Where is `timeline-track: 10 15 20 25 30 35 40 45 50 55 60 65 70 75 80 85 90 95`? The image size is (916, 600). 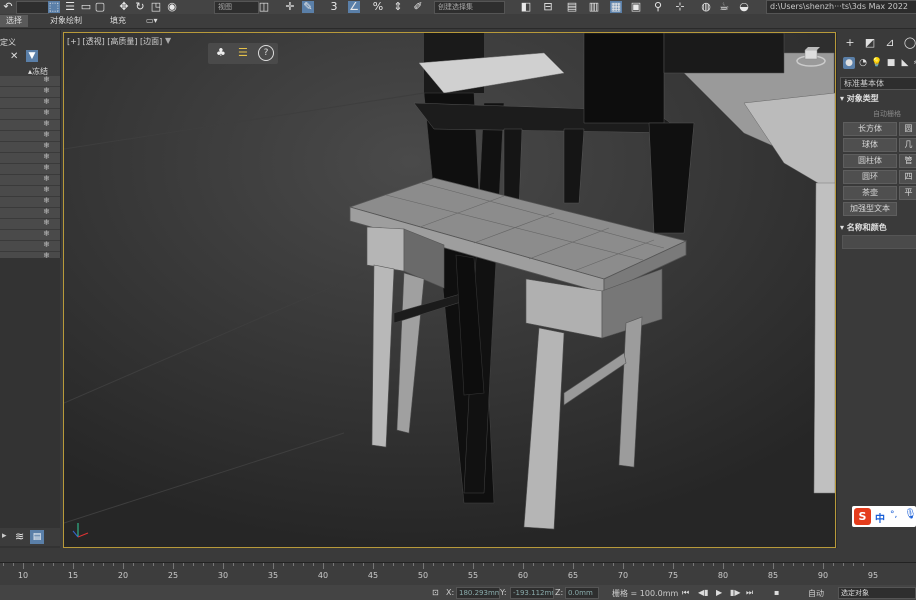 timeline-track: 10 15 20 25 30 35 40 45 50 55 60 65 70 75 80 85 90 95 is located at coordinates (458, 573).